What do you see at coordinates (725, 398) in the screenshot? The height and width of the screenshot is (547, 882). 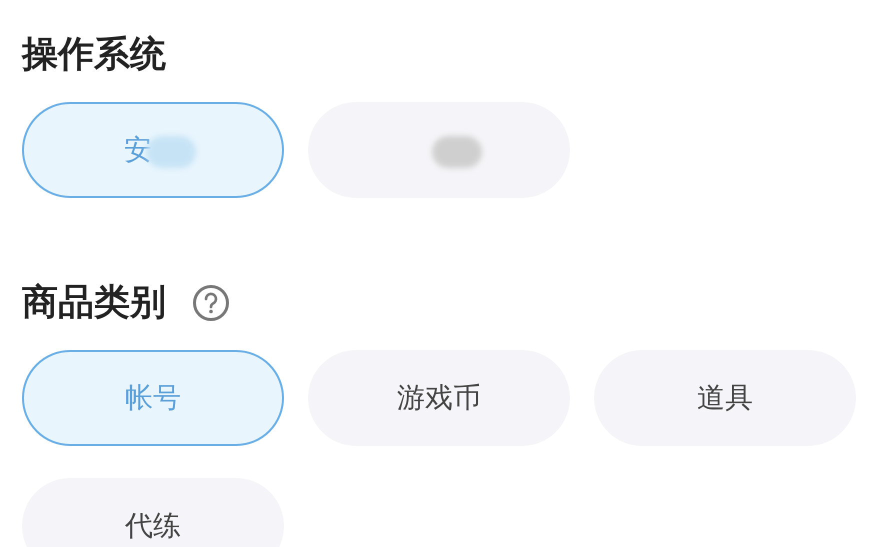 I see `option-chip: 道具` at bounding box center [725, 398].